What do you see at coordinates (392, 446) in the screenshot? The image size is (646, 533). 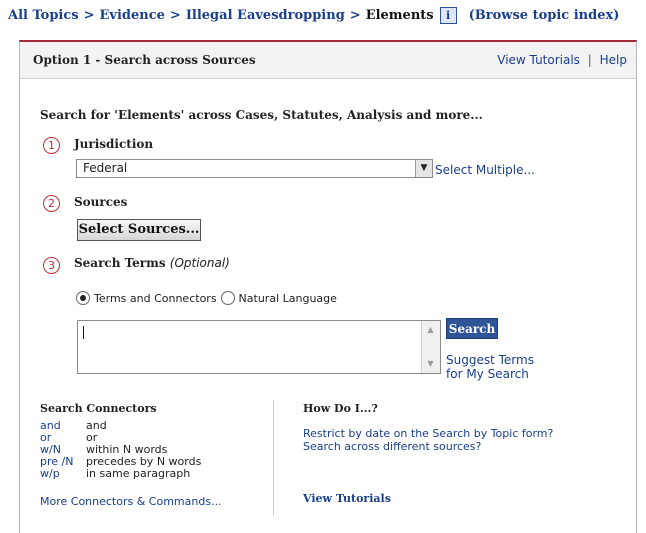 I see `search-different-sources-link: Search across different sources?` at bounding box center [392, 446].